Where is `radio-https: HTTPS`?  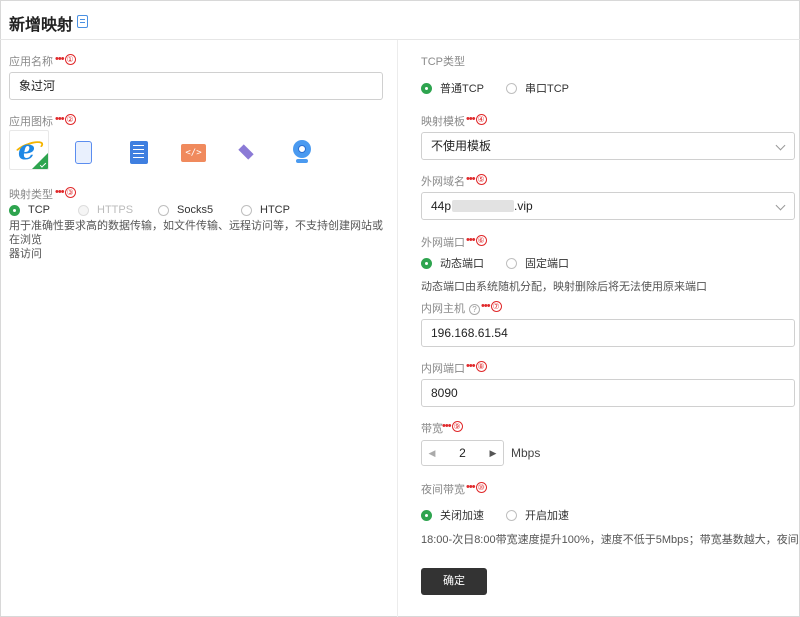
radio-https: HTTPS is located at coordinates (105, 210).